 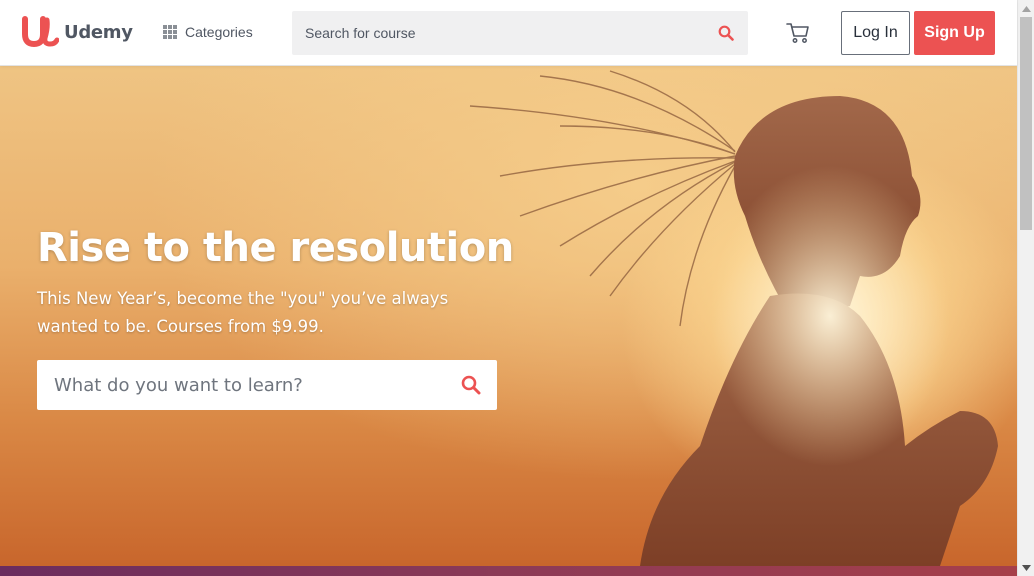 I want to click on hero-search-button, so click(x=471, y=385).